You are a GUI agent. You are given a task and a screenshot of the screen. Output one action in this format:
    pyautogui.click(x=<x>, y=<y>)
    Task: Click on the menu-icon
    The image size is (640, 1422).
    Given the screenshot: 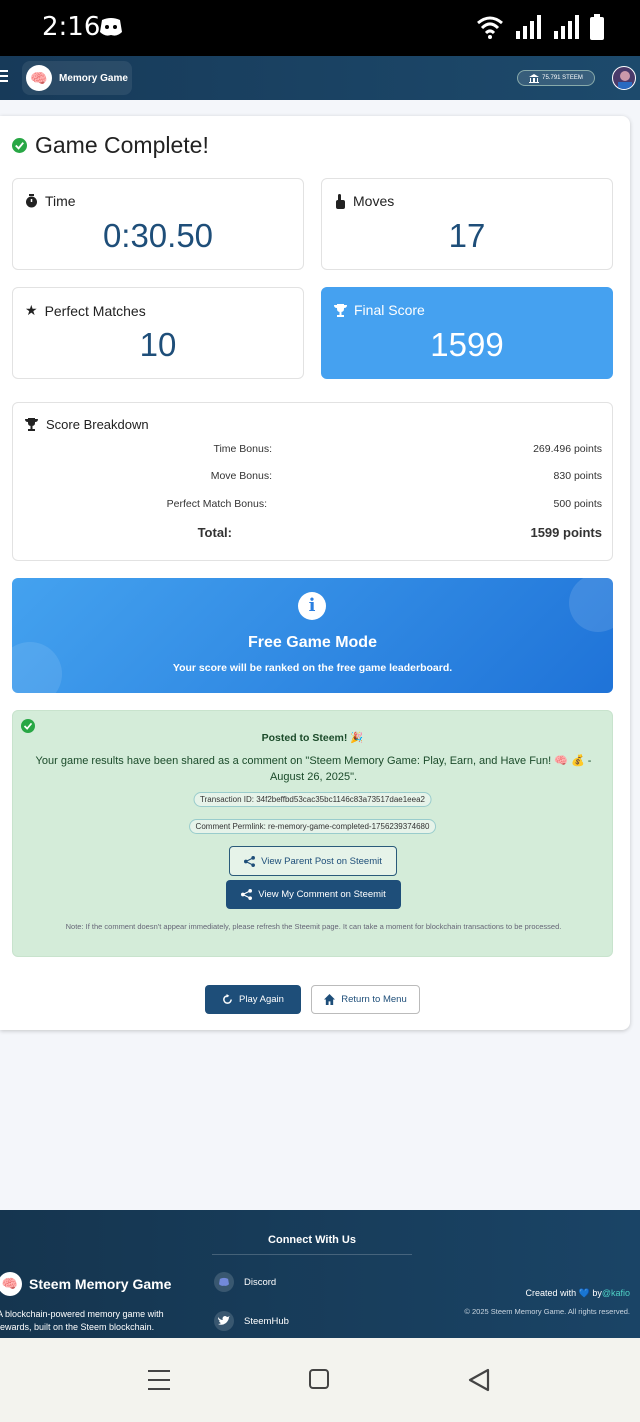 What is the action you would take?
    pyautogui.click(x=4, y=77)
    